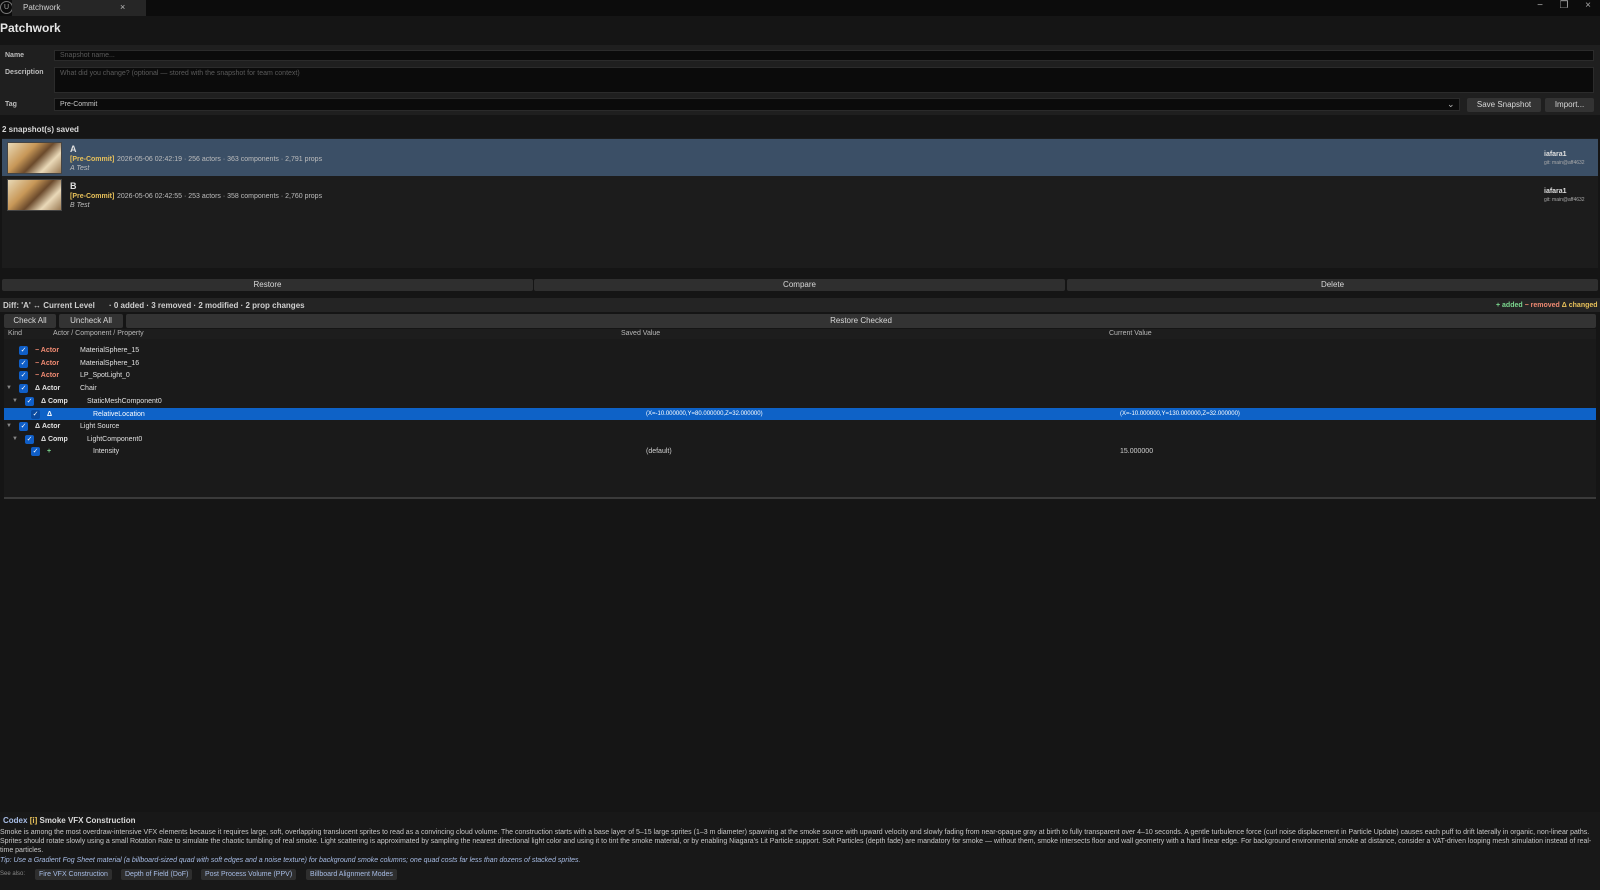 The height and width of the screenshot is (890, 1600). I want to click on restore-window-icon: ❐, so click(1564, 7).